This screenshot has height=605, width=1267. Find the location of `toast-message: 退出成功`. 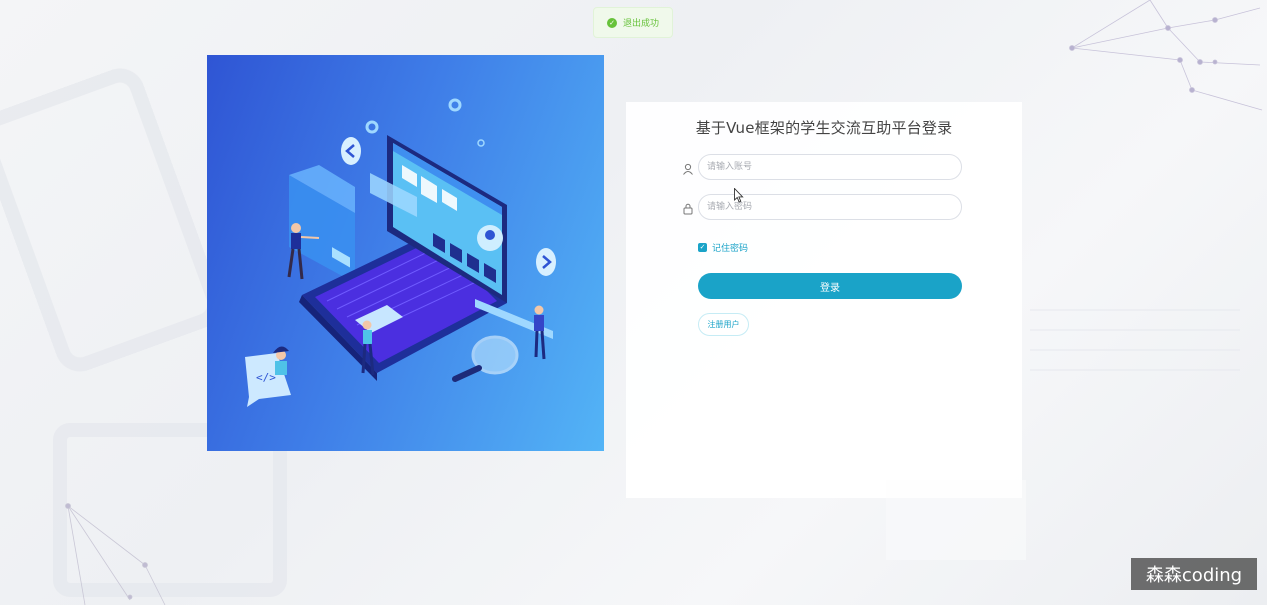

toast-message: 退出成功 is located at coordinates (641, 24).